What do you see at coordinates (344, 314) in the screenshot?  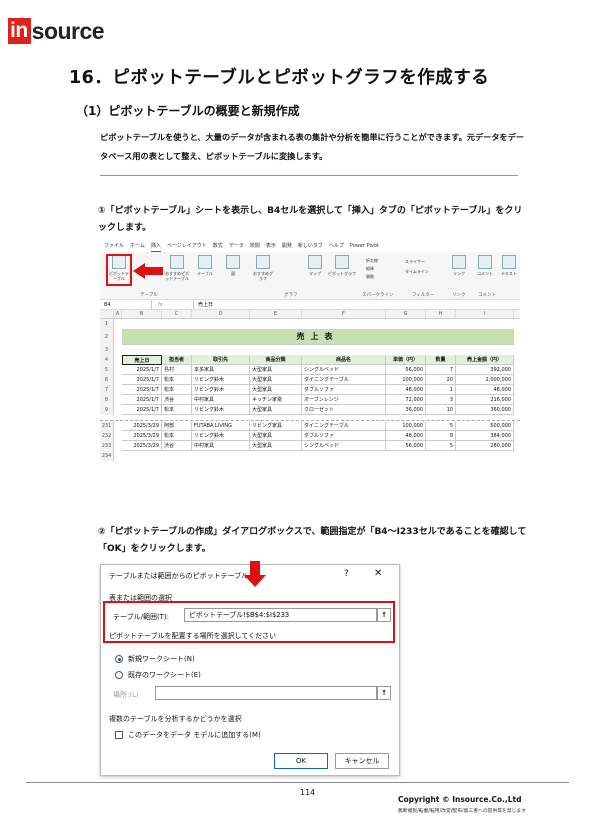 I see `col-f: F` at bounding box center [344, 314].